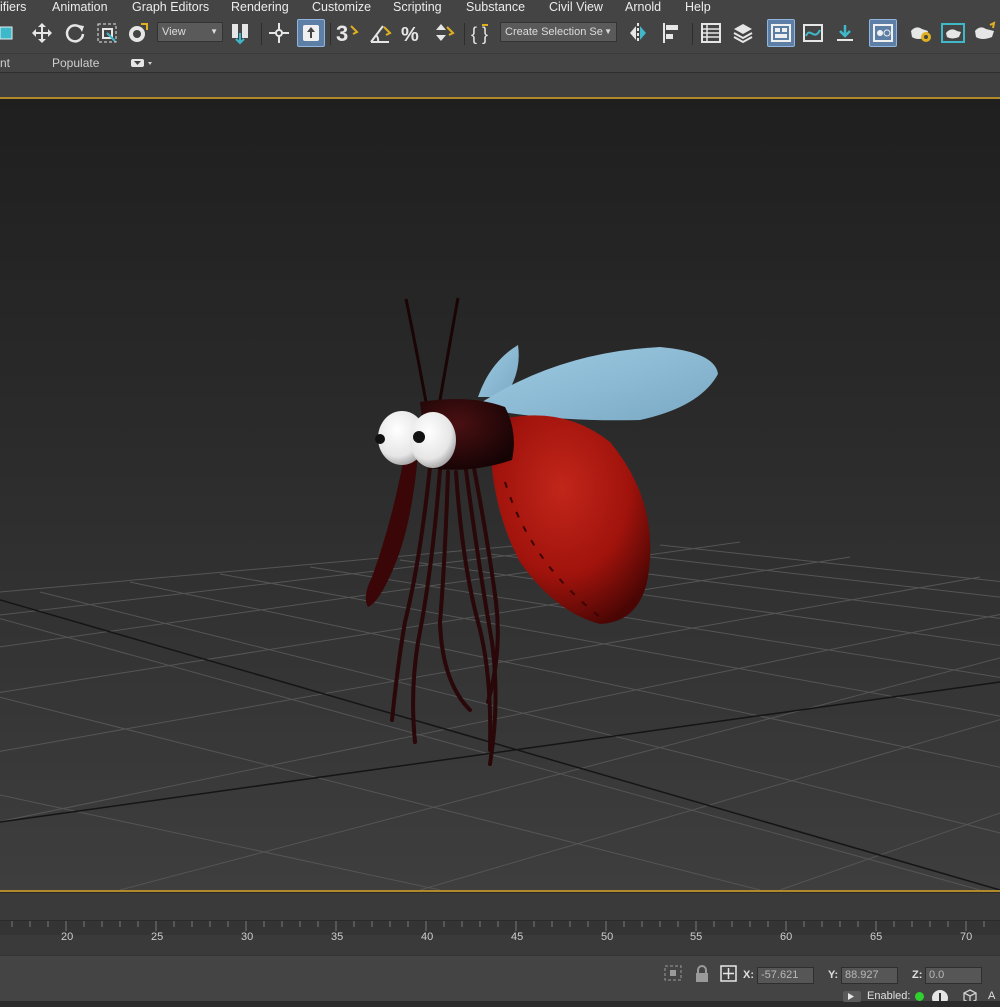 The height and width of the screenshot is (1007, 1000). What do you see at coordinates (953, 975) in the screenshot?
I see `z-coord-field: 0.0` at bounding box center [953, 975].